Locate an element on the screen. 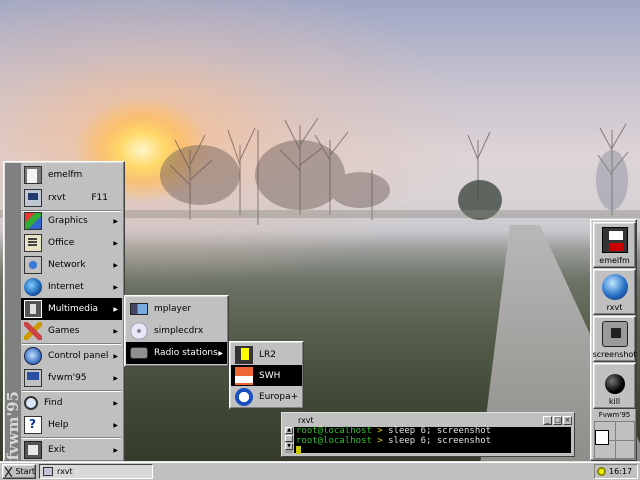 This screenshot has height=480, width=640. menu-item-exit: Exit ▶ is located at coordinates (71, 450).